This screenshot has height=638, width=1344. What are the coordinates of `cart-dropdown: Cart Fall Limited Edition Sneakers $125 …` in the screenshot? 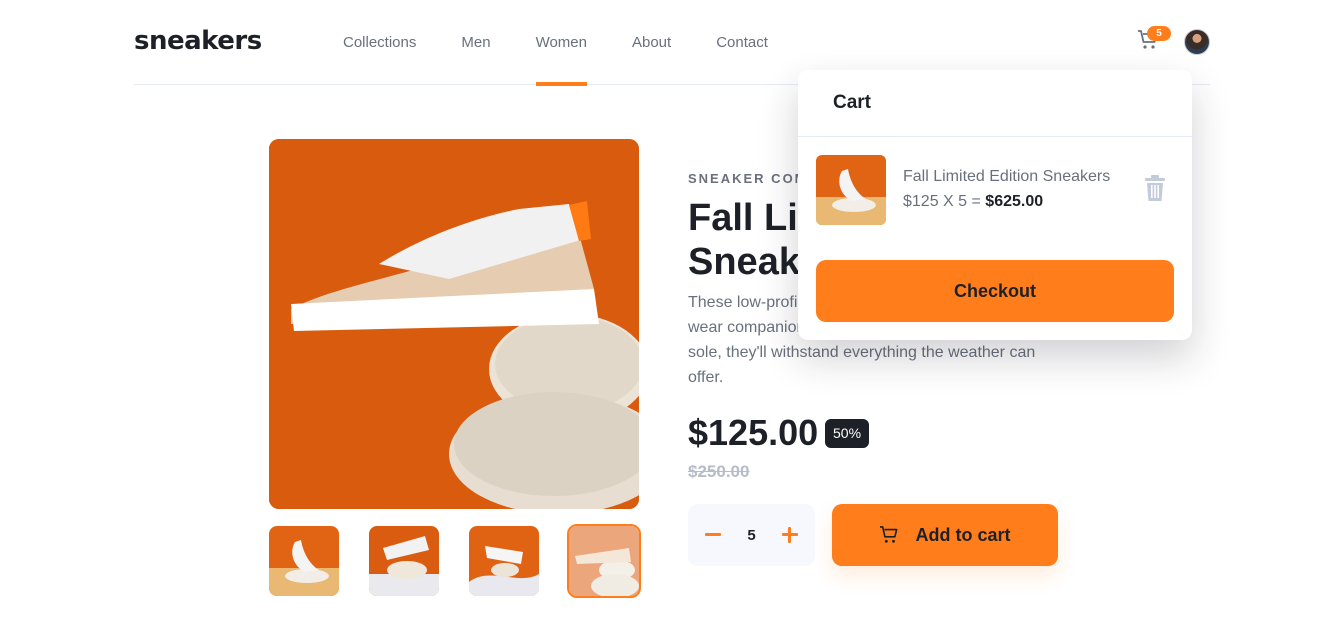 It's located at (995, 205).